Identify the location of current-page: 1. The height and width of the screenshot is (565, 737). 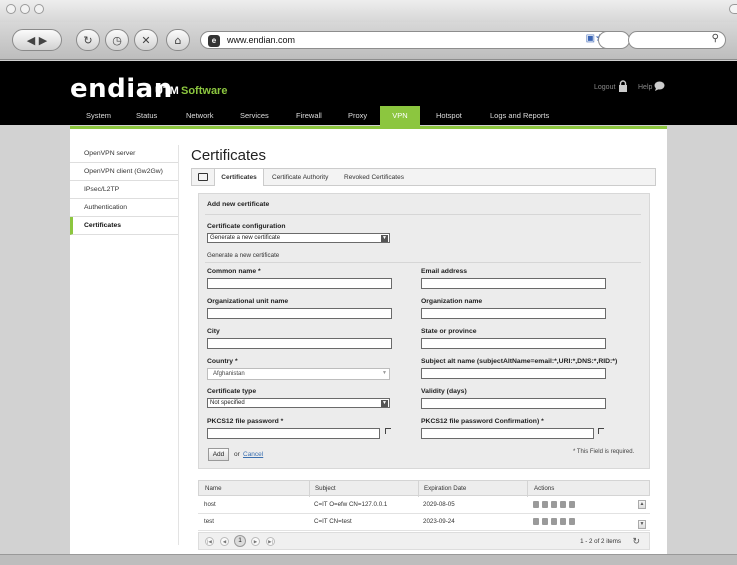
(240, 541).